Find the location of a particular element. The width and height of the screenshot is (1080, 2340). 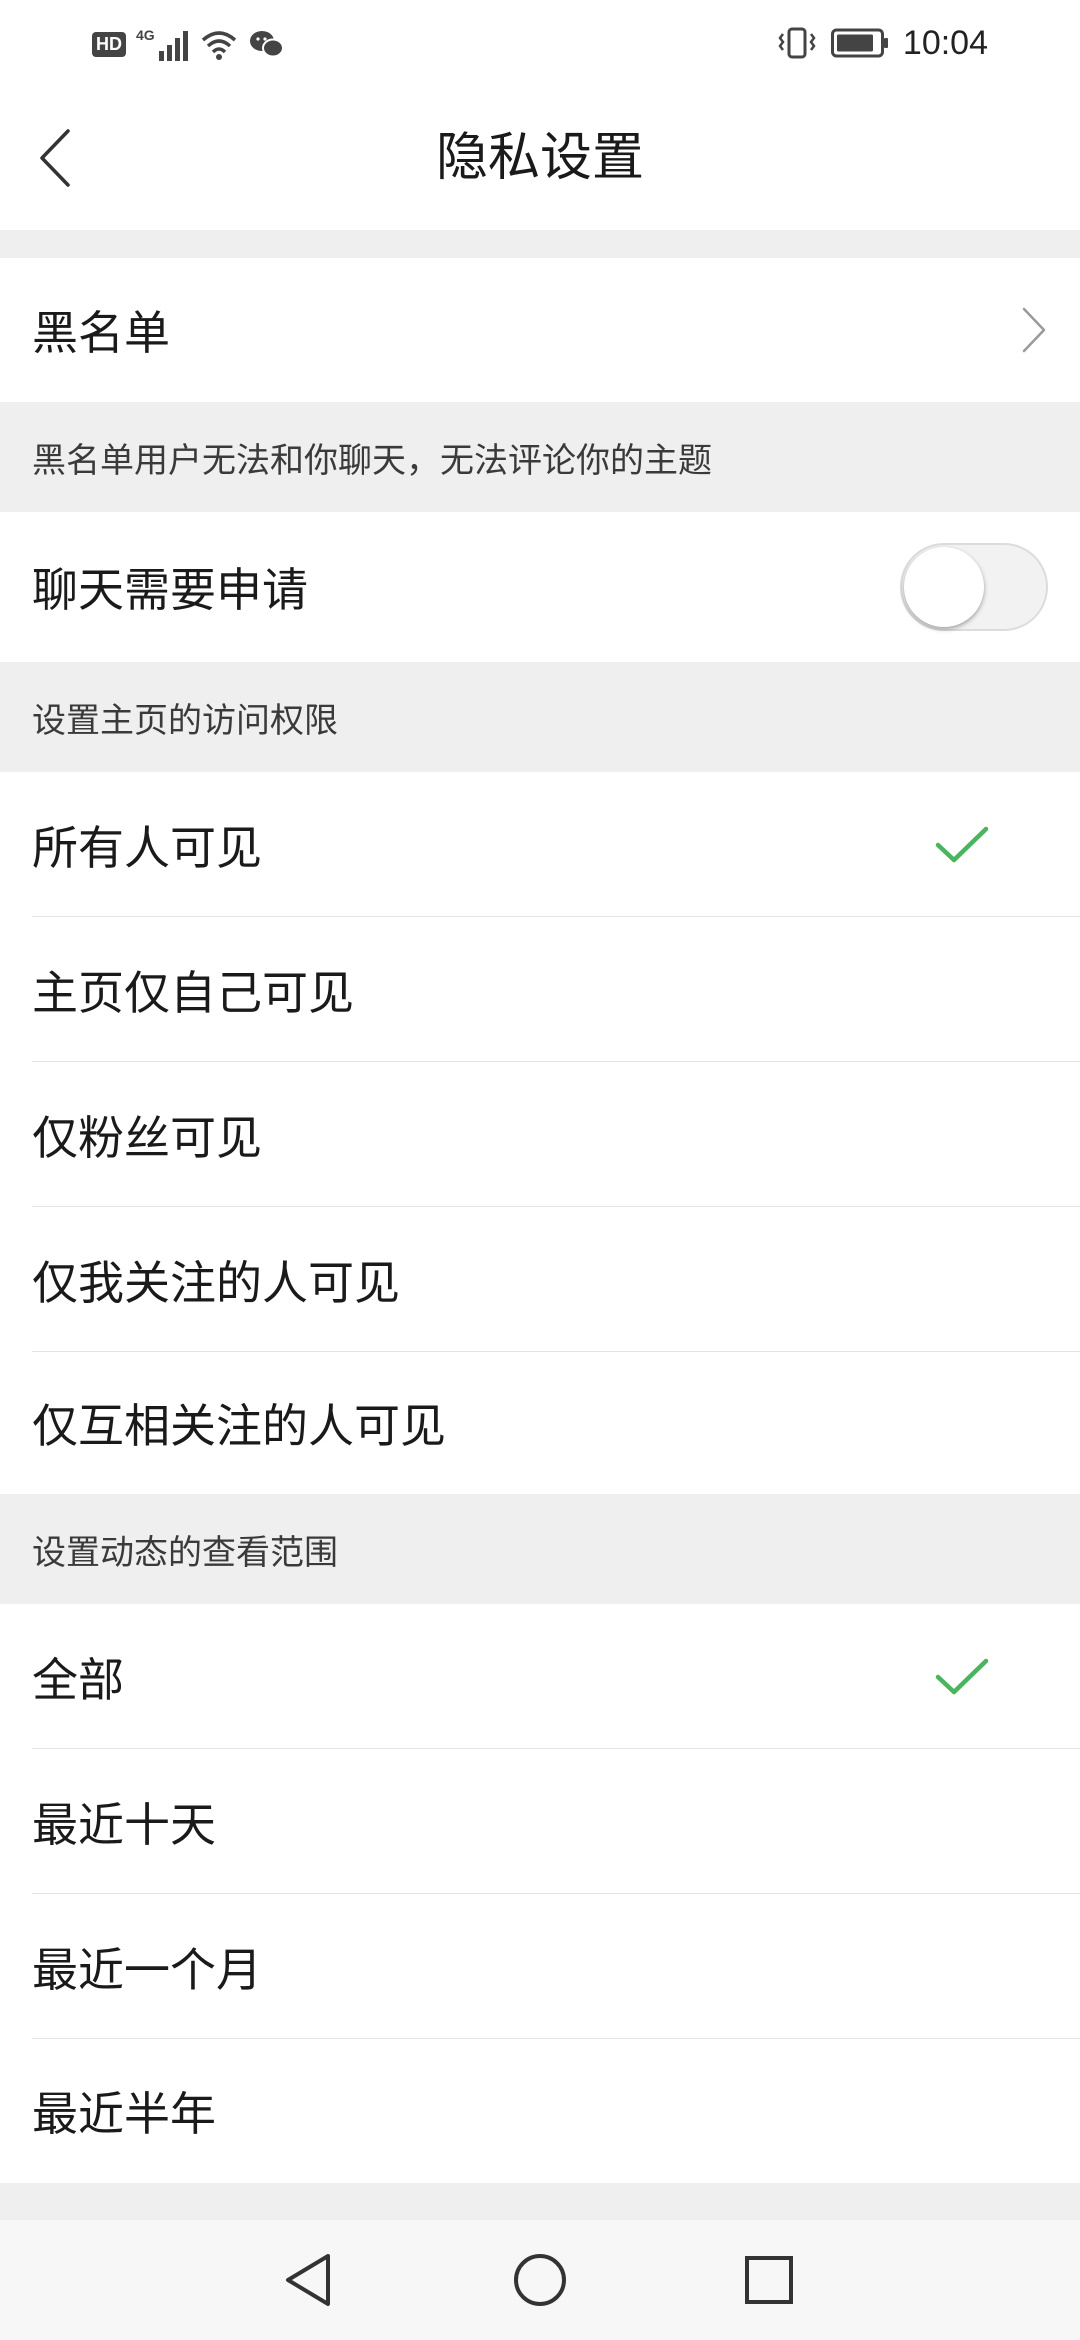

homepage-option-following: 仅我关注的人可见 is located at coordinates (540, 1279).